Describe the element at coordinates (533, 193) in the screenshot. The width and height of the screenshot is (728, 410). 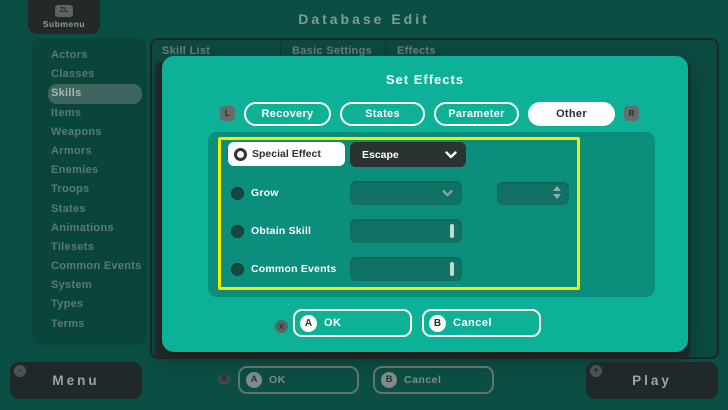
I see `grow-amount-spinner` at that location.